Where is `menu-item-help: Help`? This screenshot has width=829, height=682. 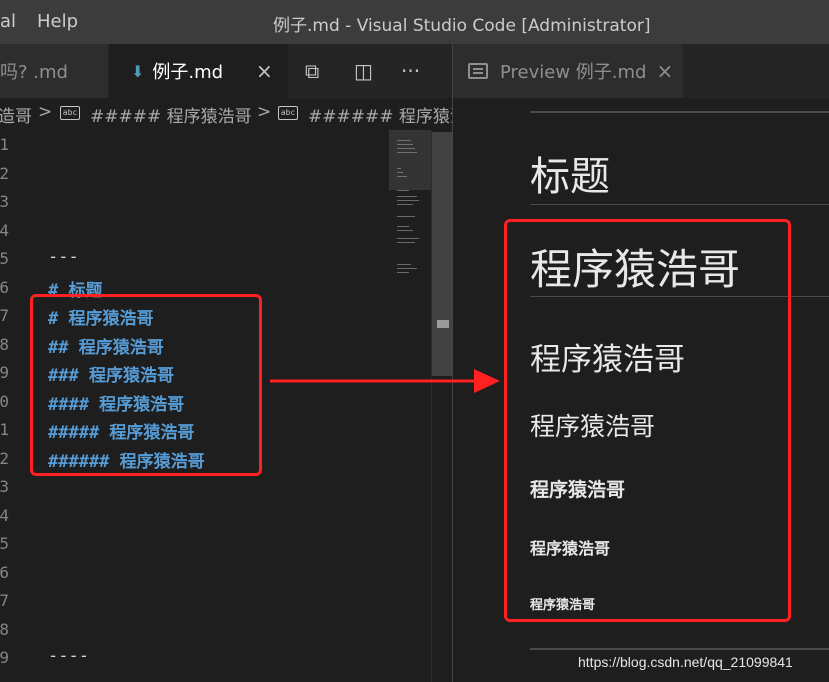 menu-item-help: Help is located at coordinates (57, 21).